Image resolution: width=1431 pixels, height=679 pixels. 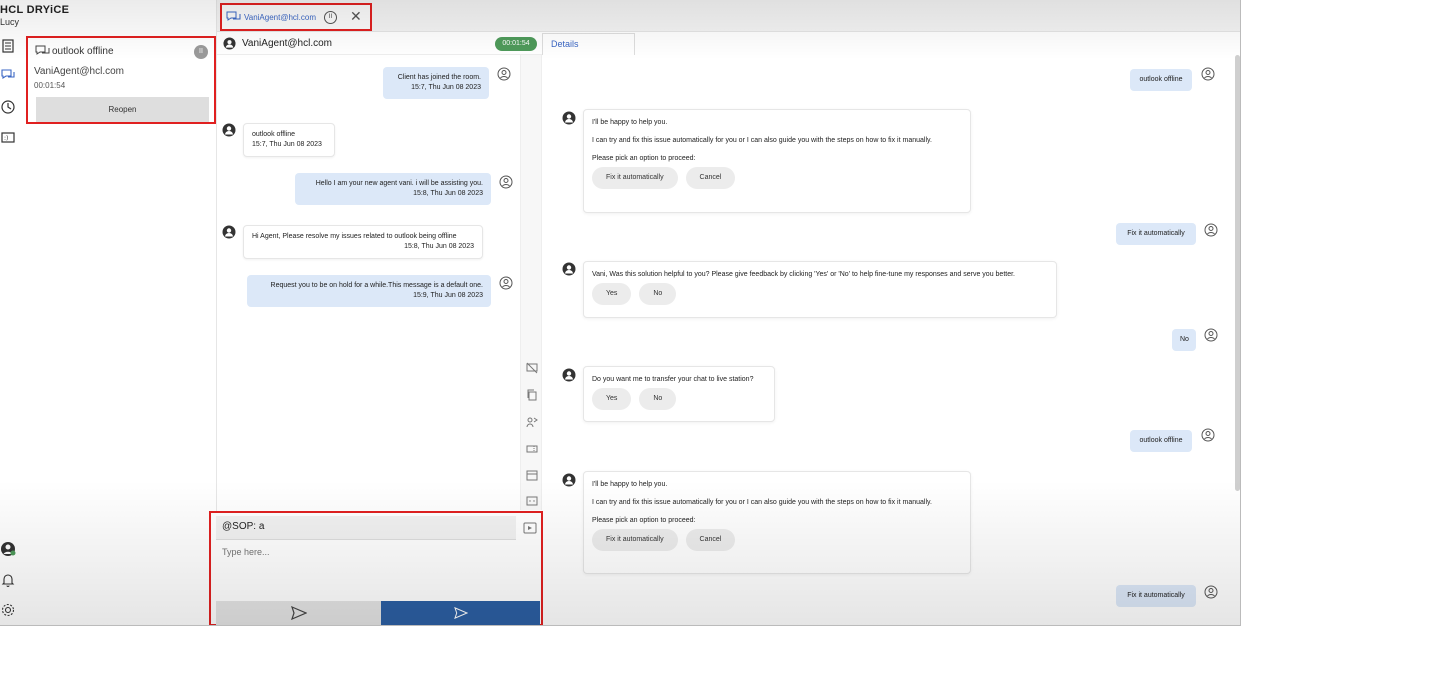 What do you see at coordinates (1184, 340) in the screenshot?
I see `customer-message: No` at bounding box center [1184, 340].